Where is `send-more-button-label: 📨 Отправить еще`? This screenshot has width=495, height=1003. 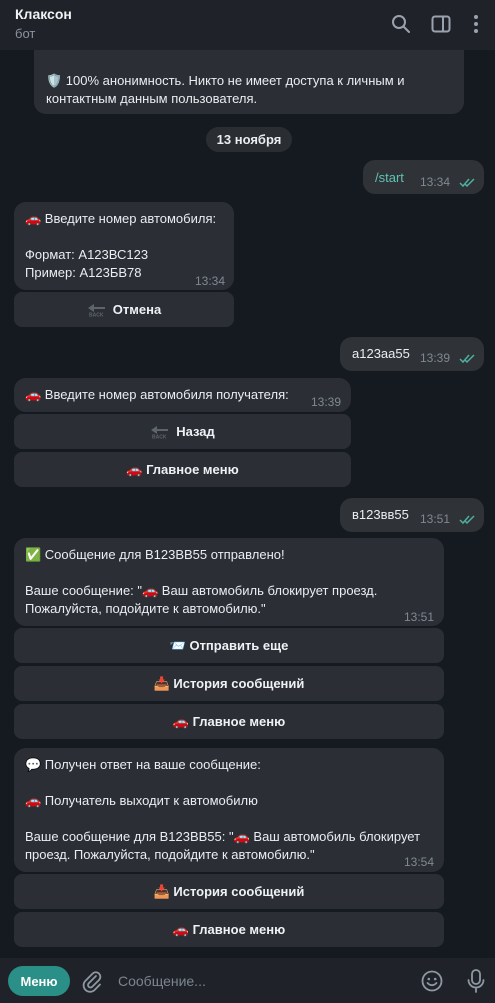
send-more-button-label: 📨 Отправить еще is located at coordinates (229, 645).